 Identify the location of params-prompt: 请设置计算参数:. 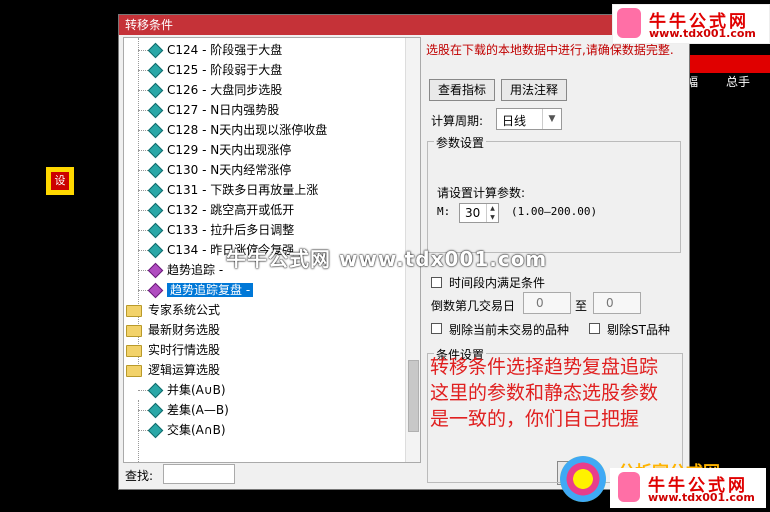
(481, 193).